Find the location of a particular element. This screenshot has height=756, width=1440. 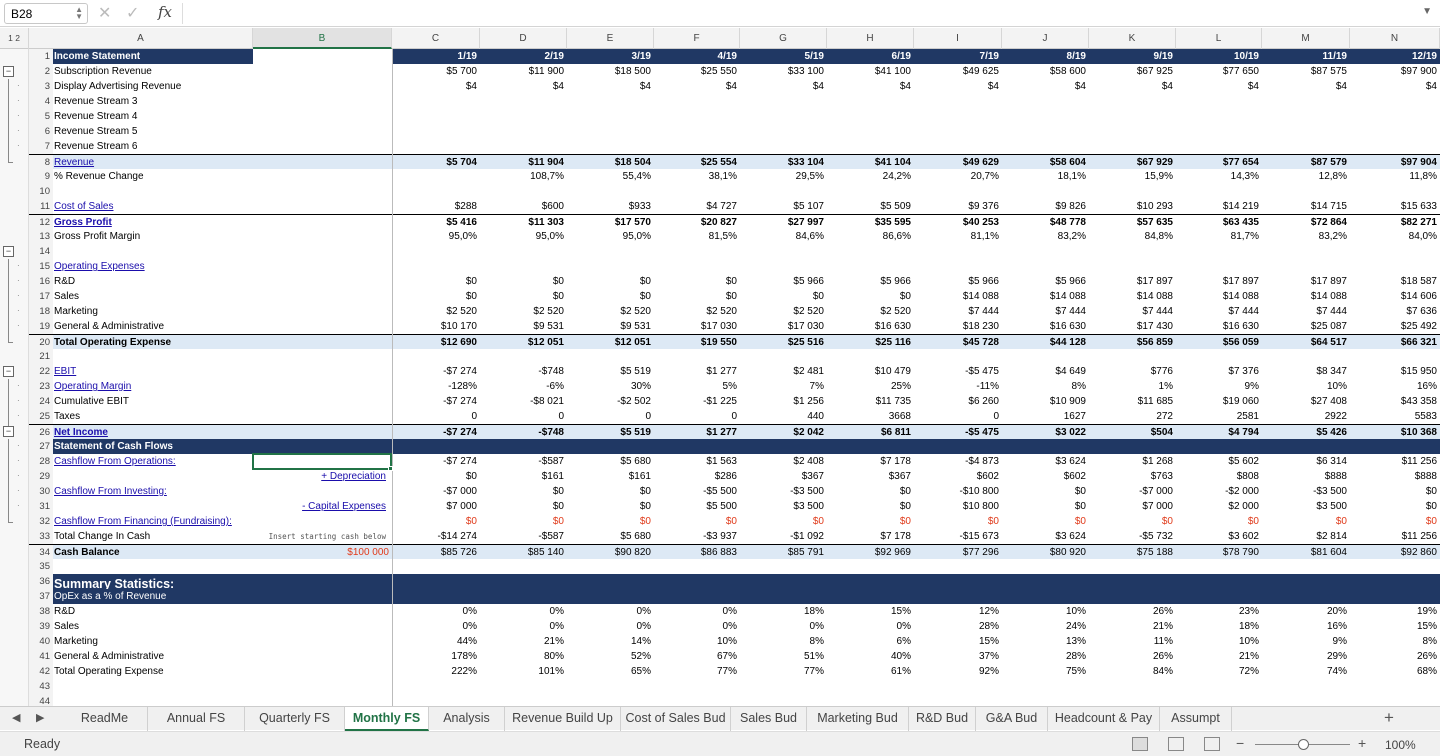

value-cell: 8% is located at coordinates (1395, 641).